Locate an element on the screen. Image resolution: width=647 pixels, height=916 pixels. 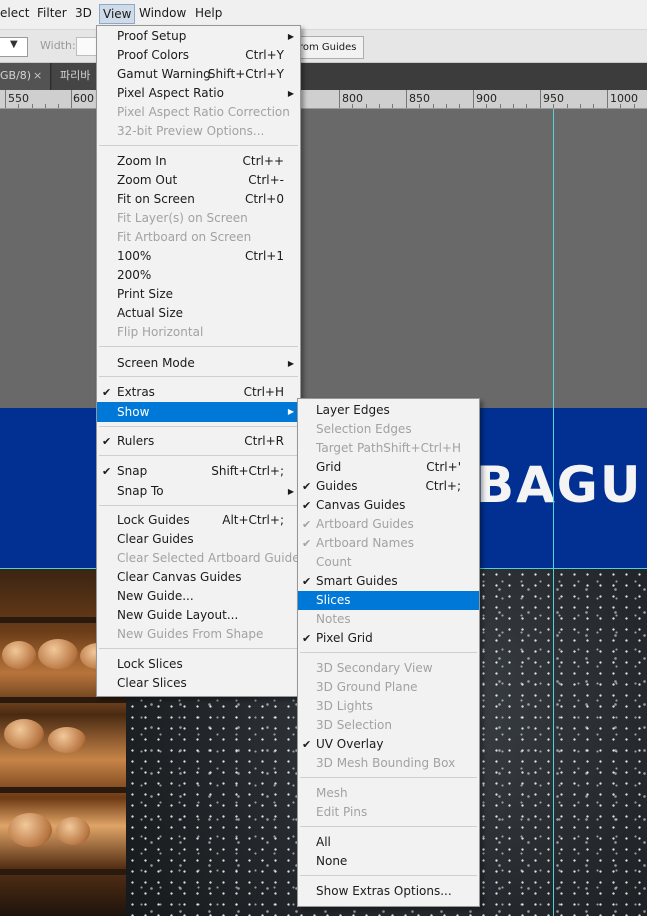
menu-item-uv-overlay: ✔ UV Overlay is located at coordinates (388, 744).